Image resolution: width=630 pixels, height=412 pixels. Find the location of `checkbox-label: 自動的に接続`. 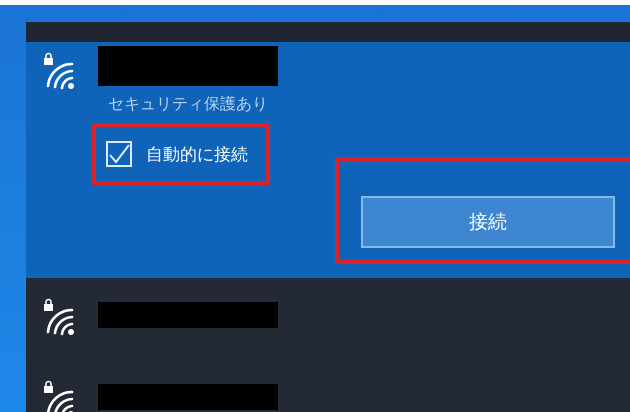

checkbox-label: 自動的に接続 is located at coordinates (197, 155).